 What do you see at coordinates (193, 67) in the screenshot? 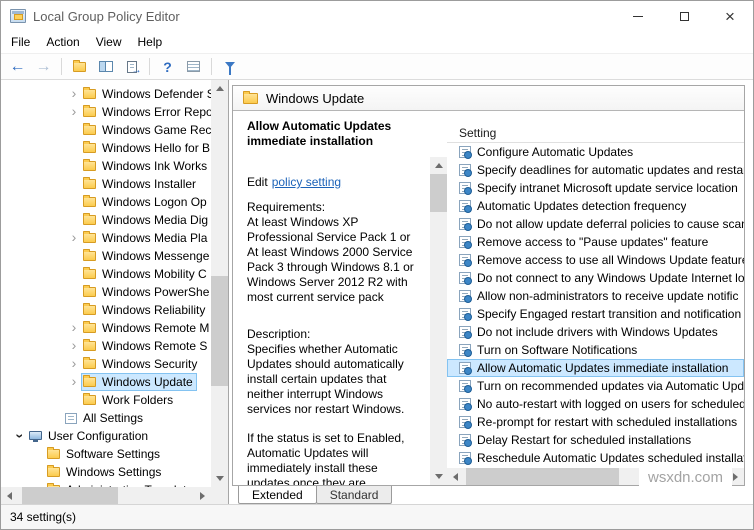
I see `icon-view-button` at bounding box center [193, 67].